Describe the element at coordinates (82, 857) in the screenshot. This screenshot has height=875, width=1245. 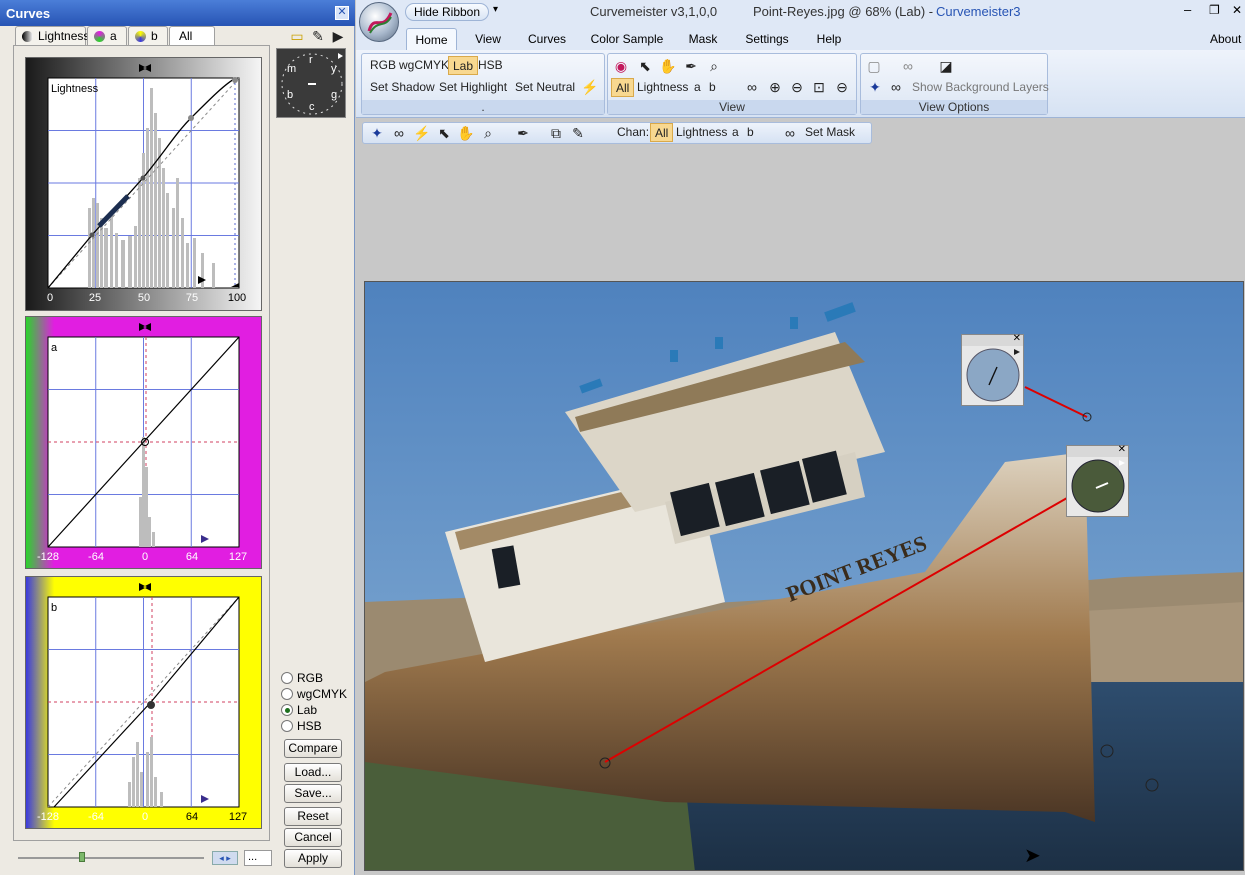
I see `zoom-slider-thumb` at that location.